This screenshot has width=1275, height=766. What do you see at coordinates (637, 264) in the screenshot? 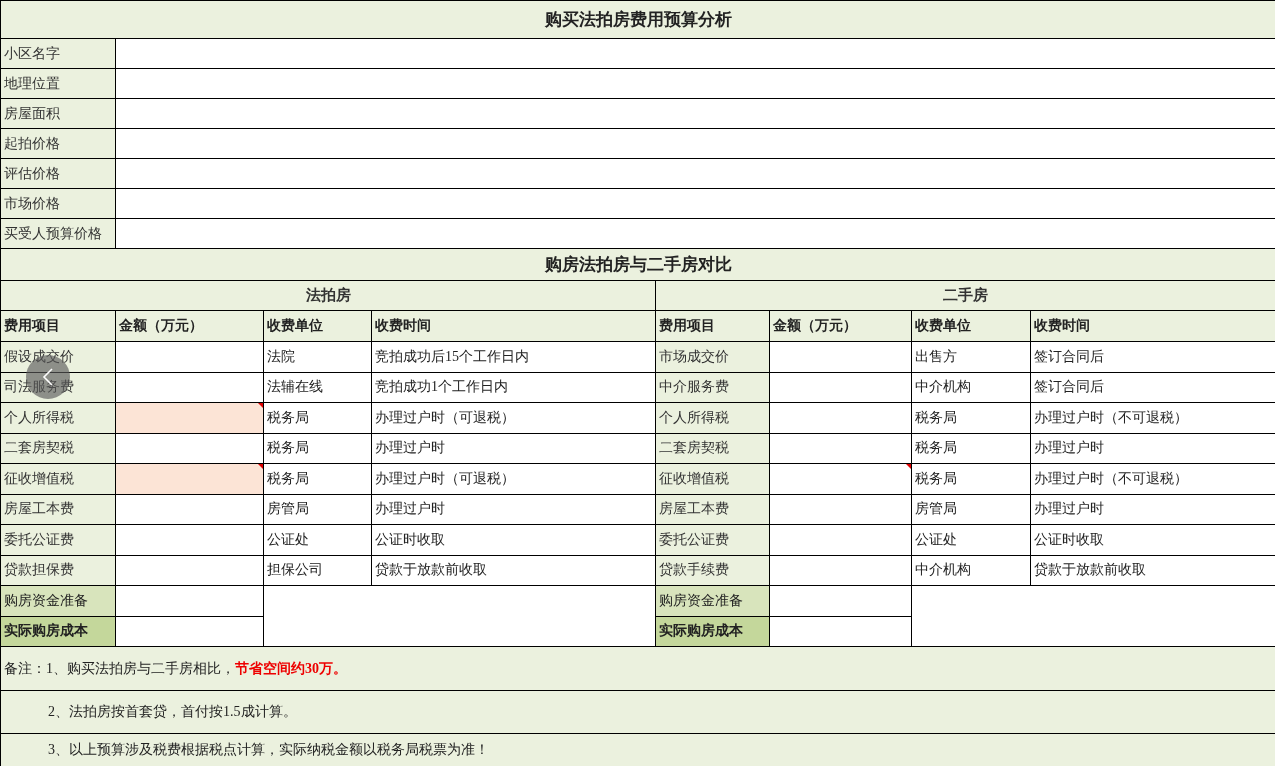
I see `section-title: 购房法拍房与二手房对比` at bounding box center [637, 264].